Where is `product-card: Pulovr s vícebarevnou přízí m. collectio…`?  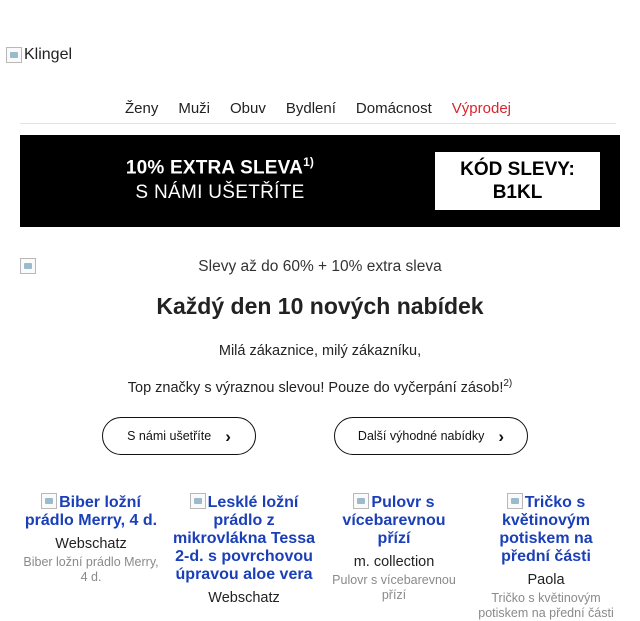 product-card: Pulovr s vícebarevnou přízí m. collectio… is located at coordinates (394, 548).